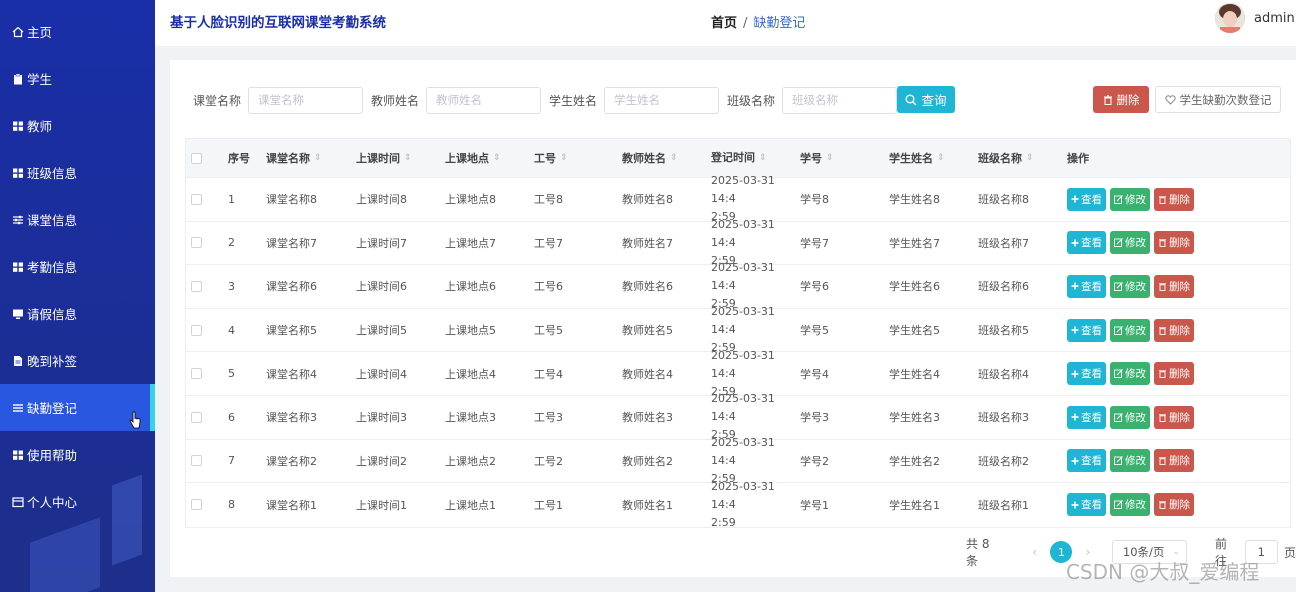 The image size is (1296, 592). What do you see at coordinates (647, 200) in the screenshot?
I see `cell-teacher-name-text: 教师姓名8` at bounding box center [647, 200].